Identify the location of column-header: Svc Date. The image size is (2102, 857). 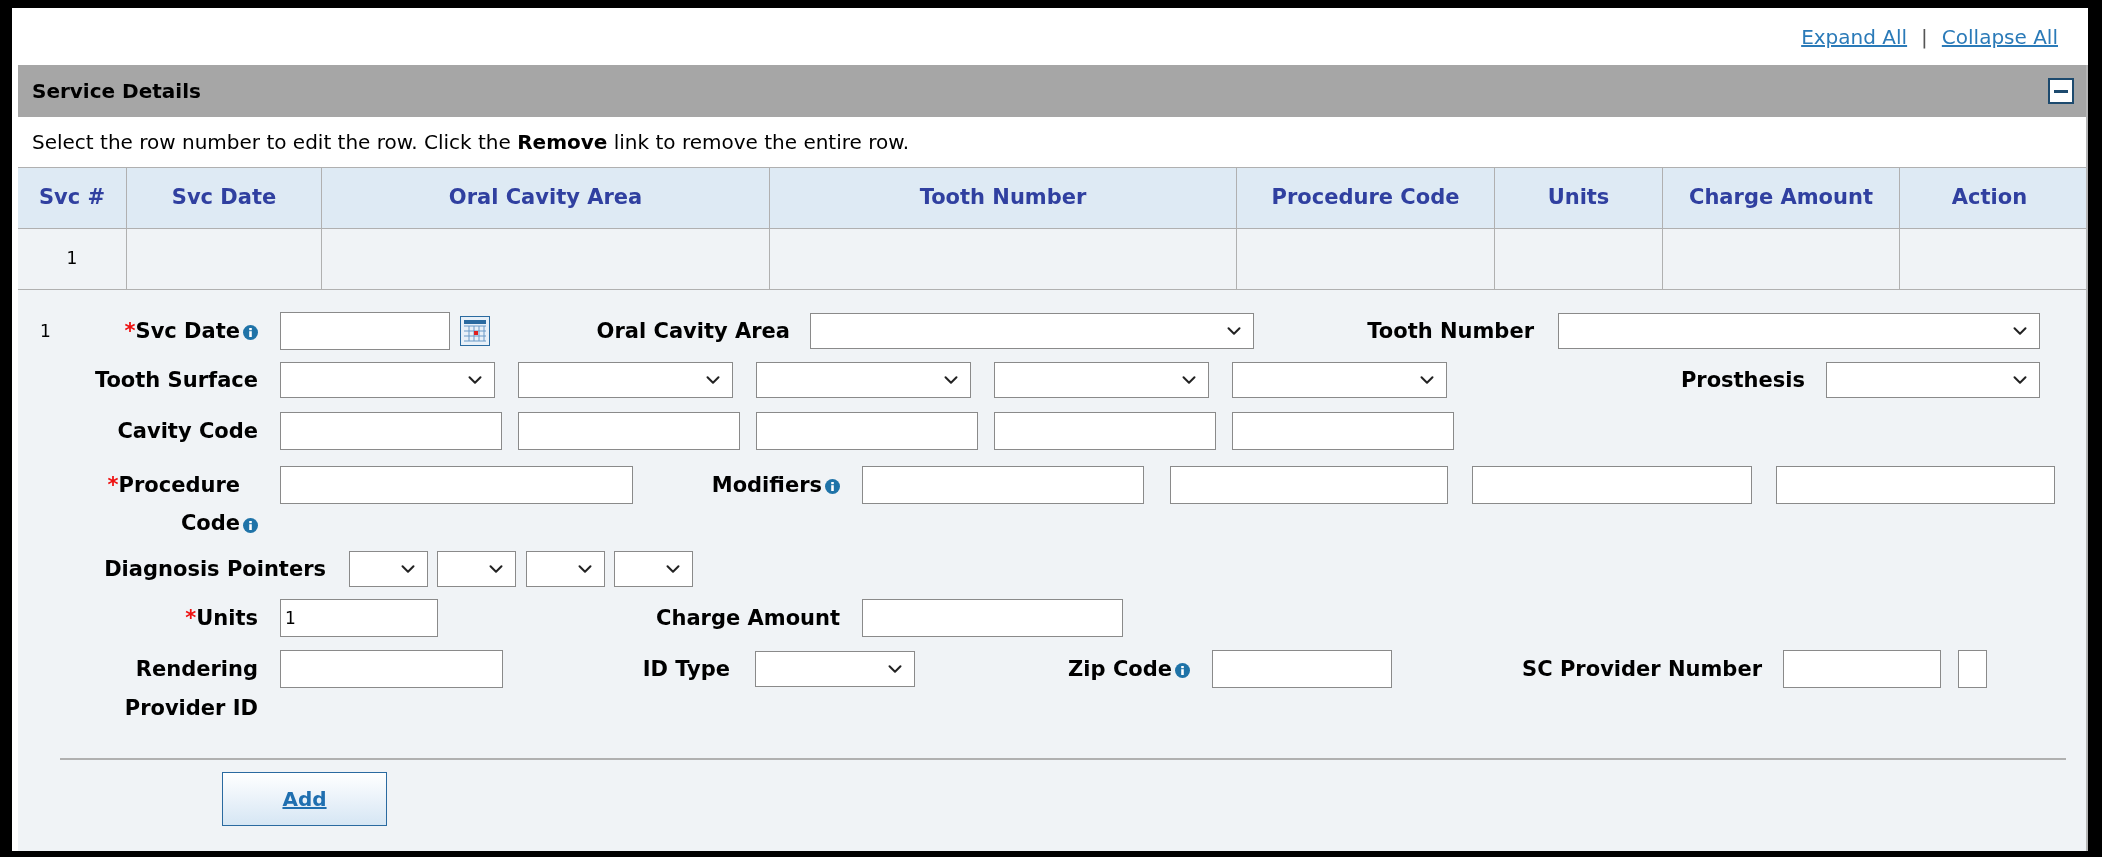
(224, 198).